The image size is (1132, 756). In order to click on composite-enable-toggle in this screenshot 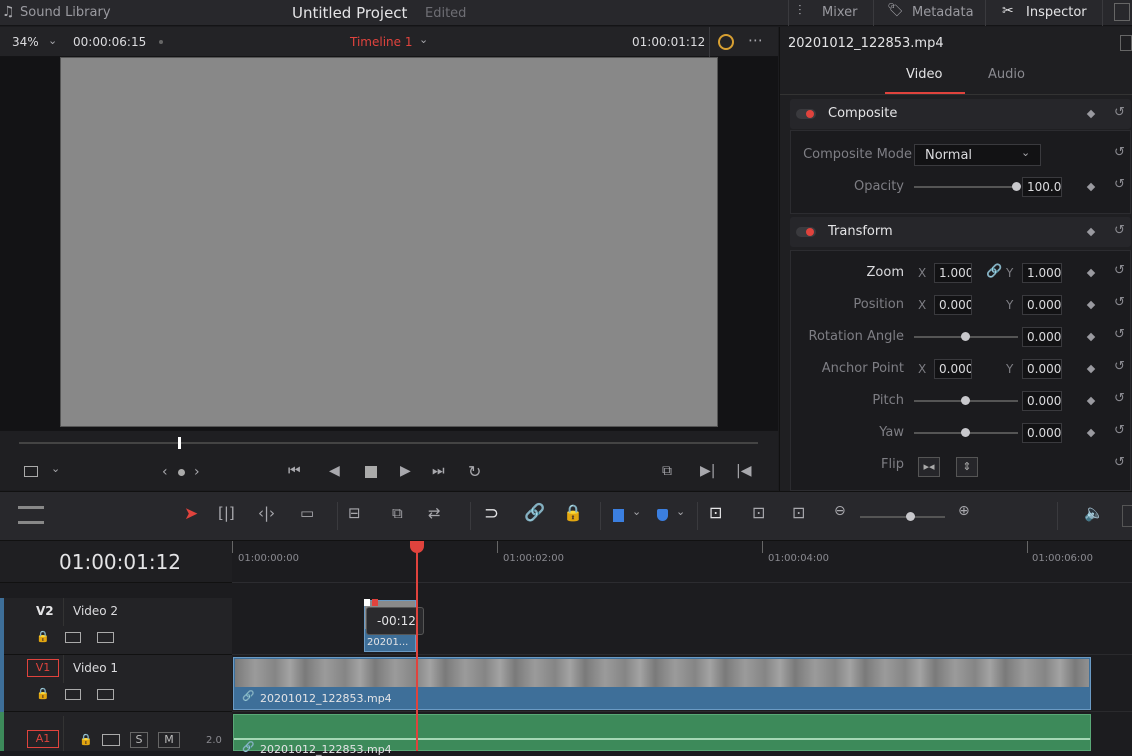, I will do `click(806, 114)`.